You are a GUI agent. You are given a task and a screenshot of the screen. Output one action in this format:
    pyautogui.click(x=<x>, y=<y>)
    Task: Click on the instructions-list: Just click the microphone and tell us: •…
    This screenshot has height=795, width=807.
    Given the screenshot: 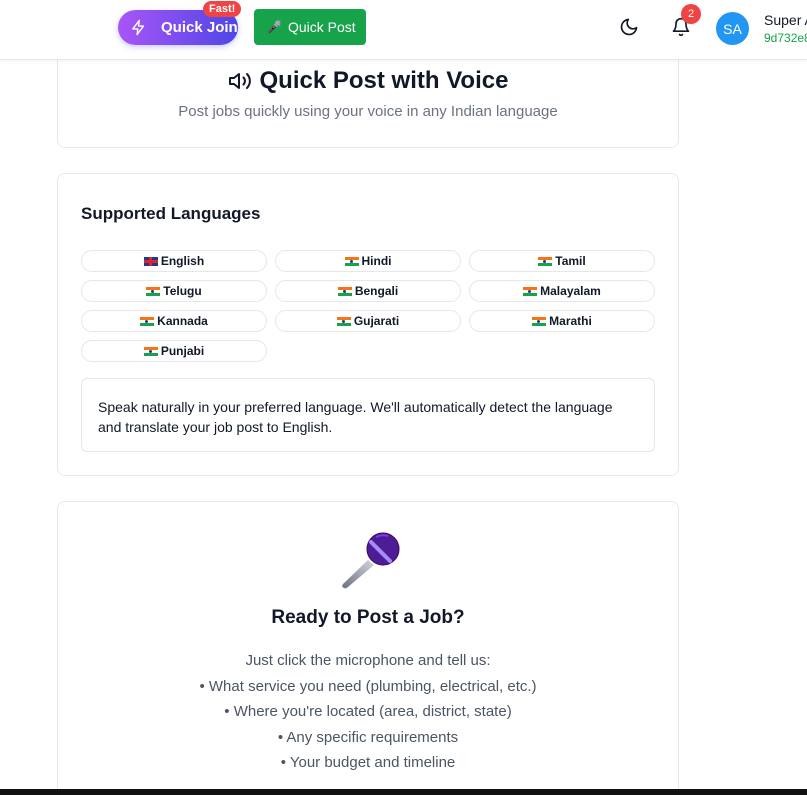 What is the action you would take?
    pyautogui.click(x=368, y=712)
    